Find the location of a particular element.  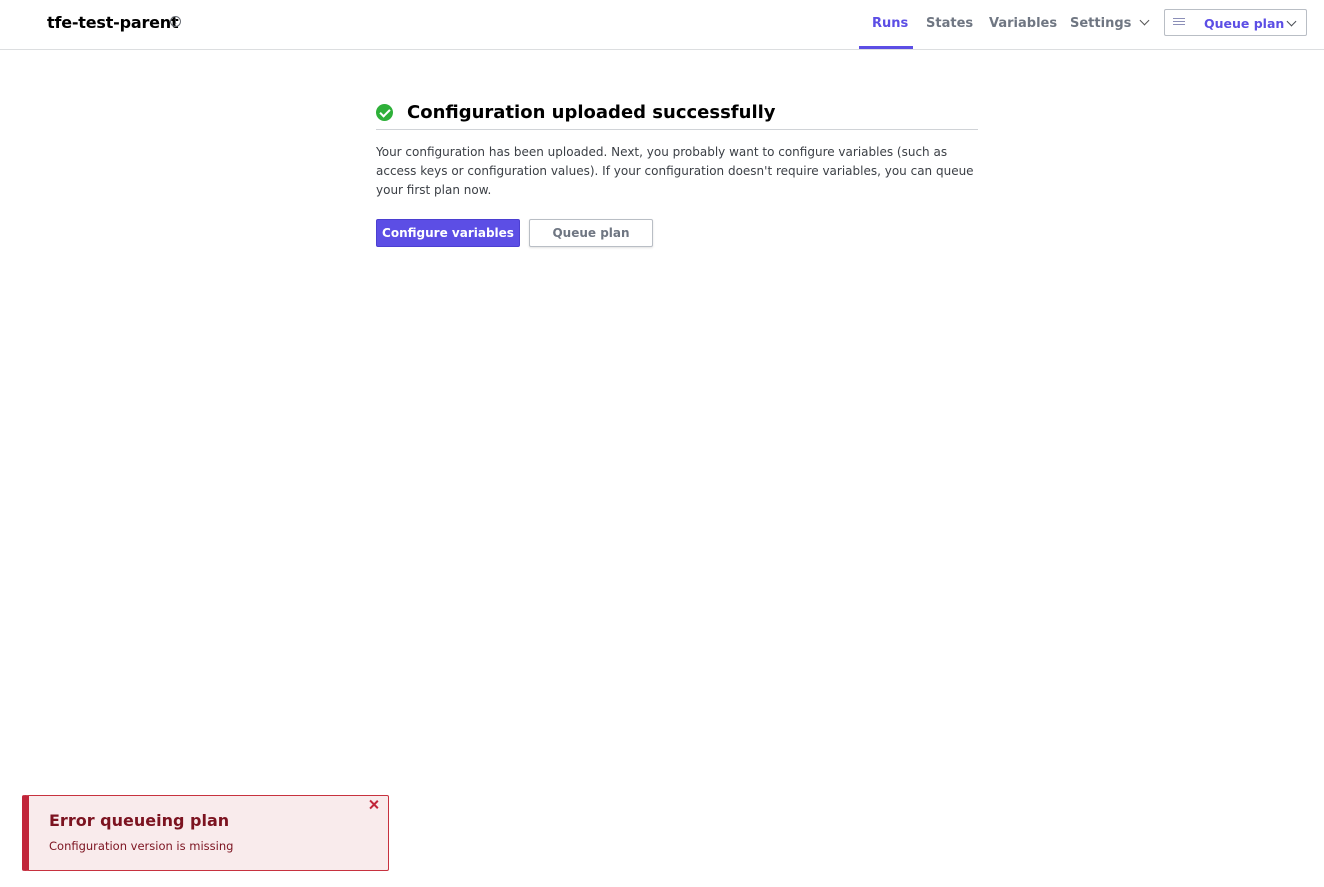

info-icon: i is located at coordinates (175, 21).